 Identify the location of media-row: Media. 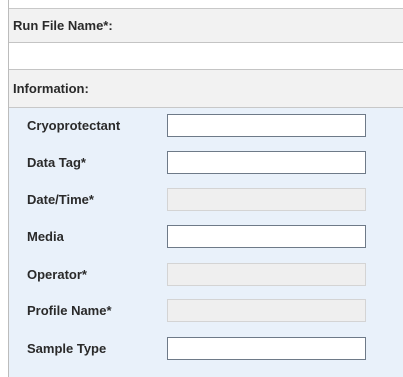
(206, 237).